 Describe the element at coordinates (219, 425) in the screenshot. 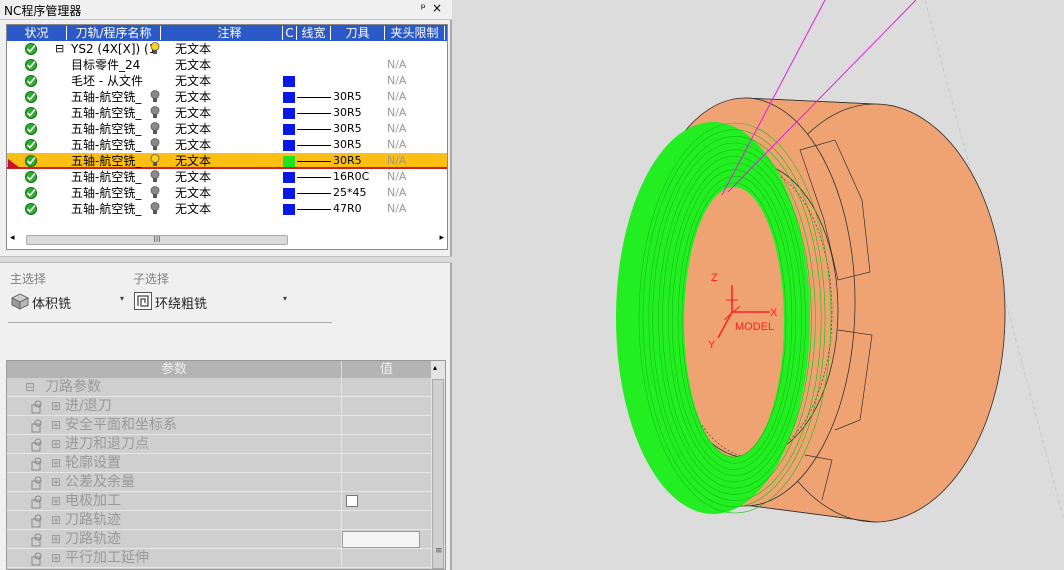

I see `param-row: ⊞ 安全平面和坐标系` at that location.